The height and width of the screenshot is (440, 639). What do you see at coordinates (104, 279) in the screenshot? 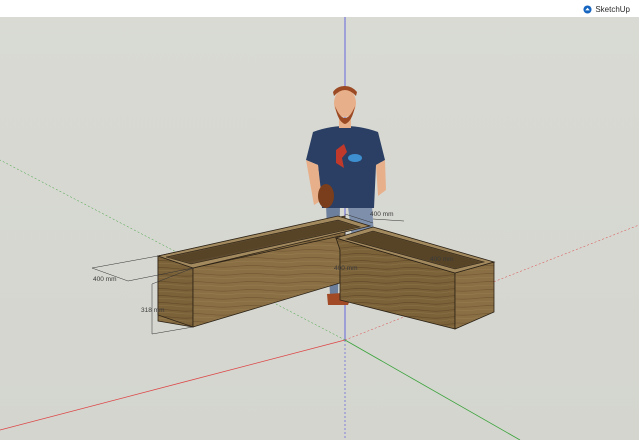
I see `dim-width-left: 400 mm` at bounding box center [104, 279].